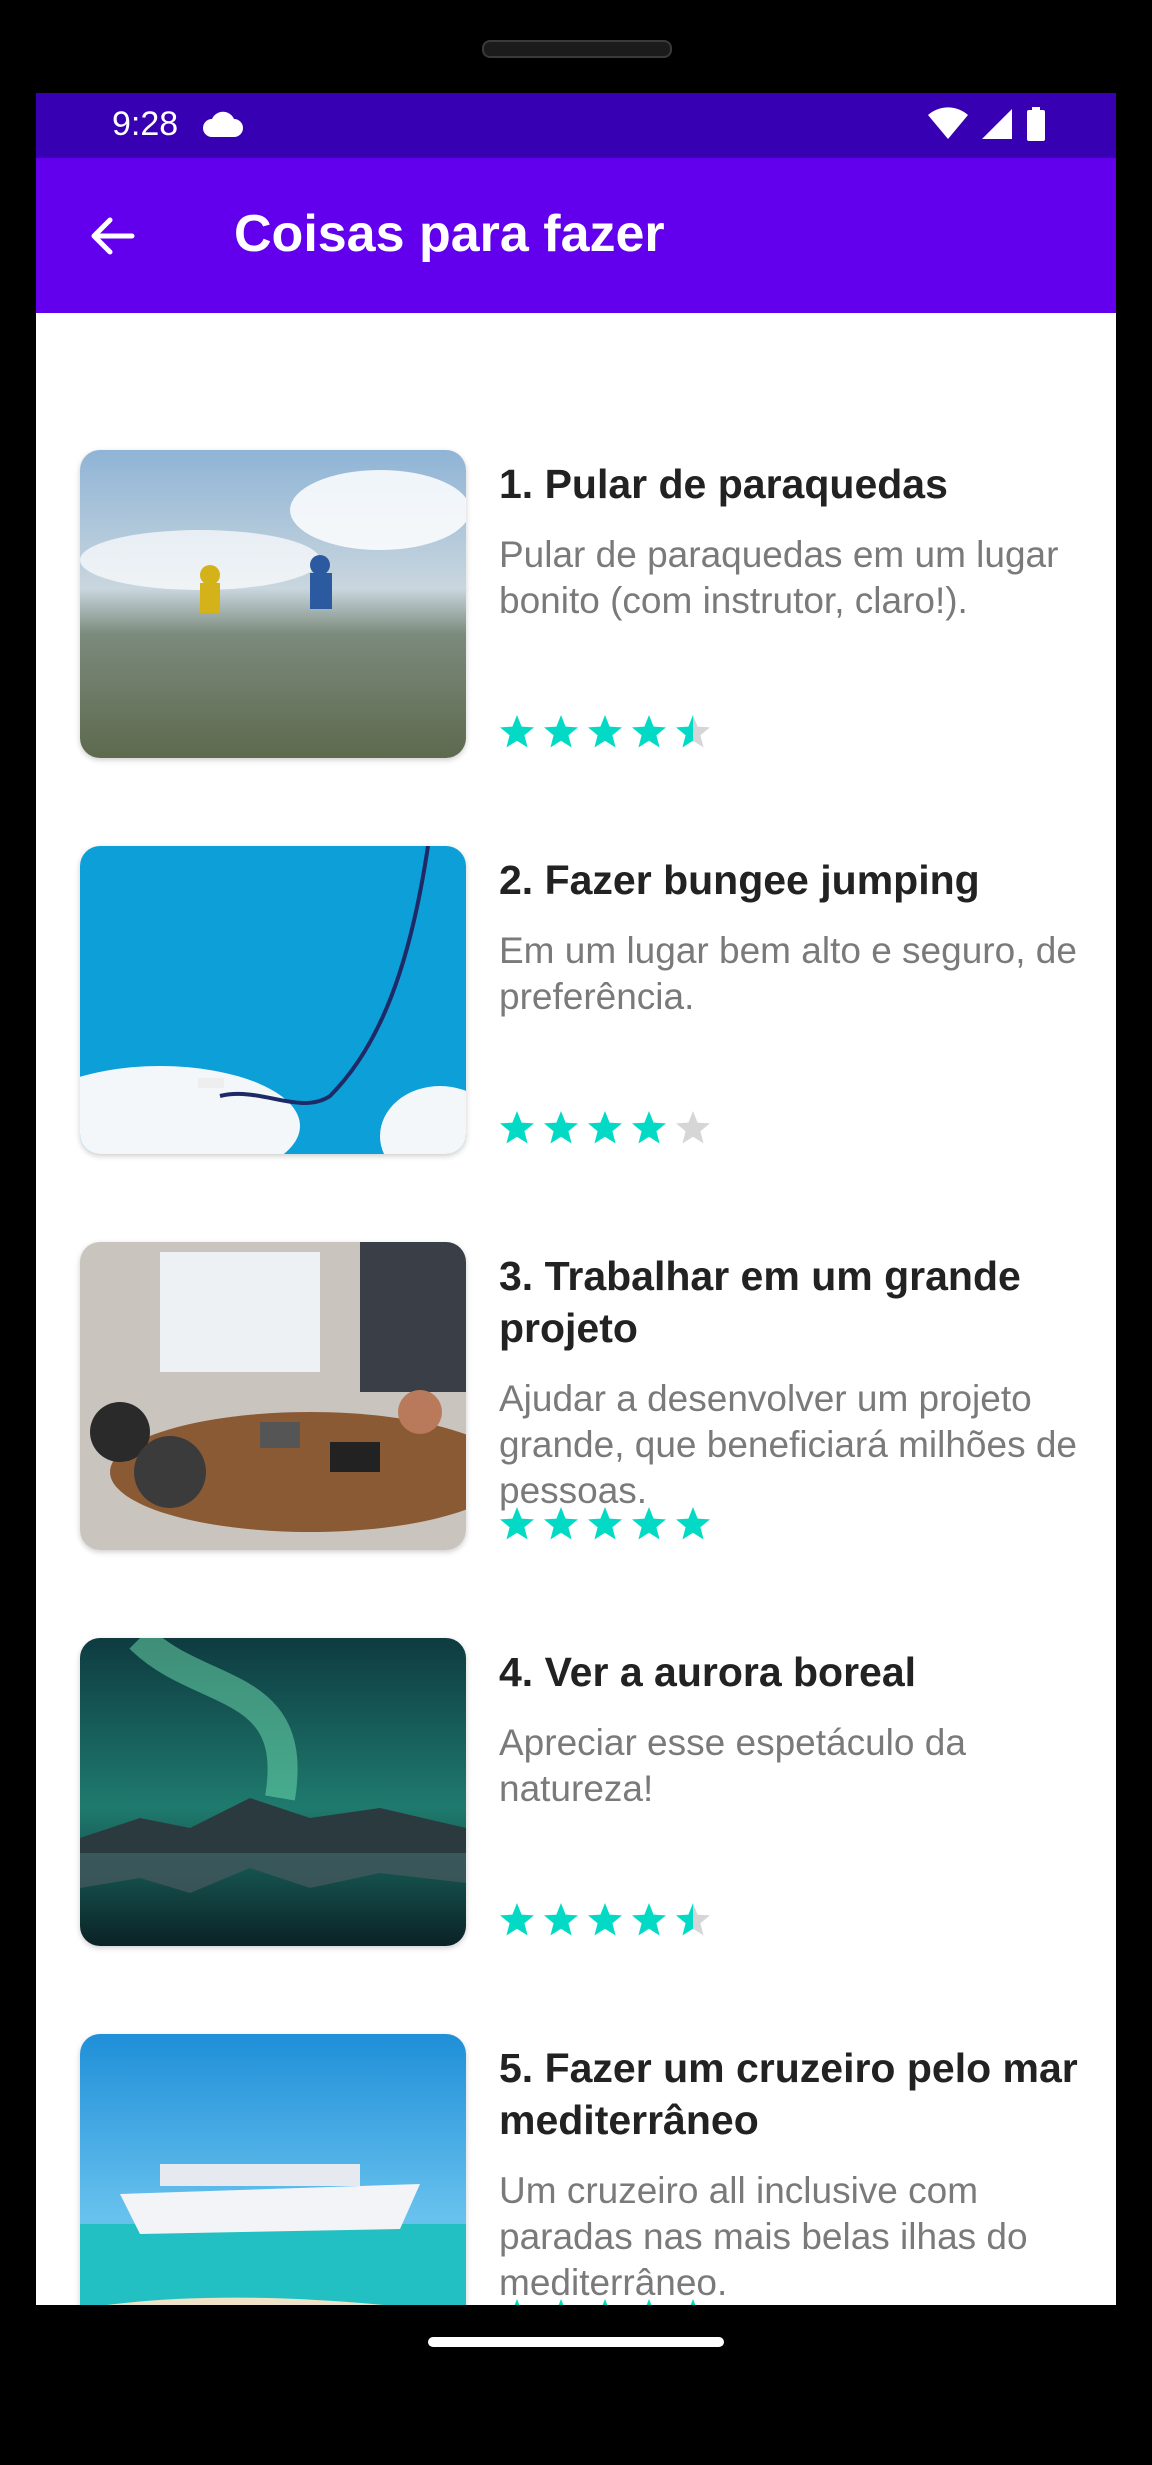  What do you see at coordinates (273, 2169) in the screenshot?
I see `cruise-photo` at bounding box center [273, 2169].